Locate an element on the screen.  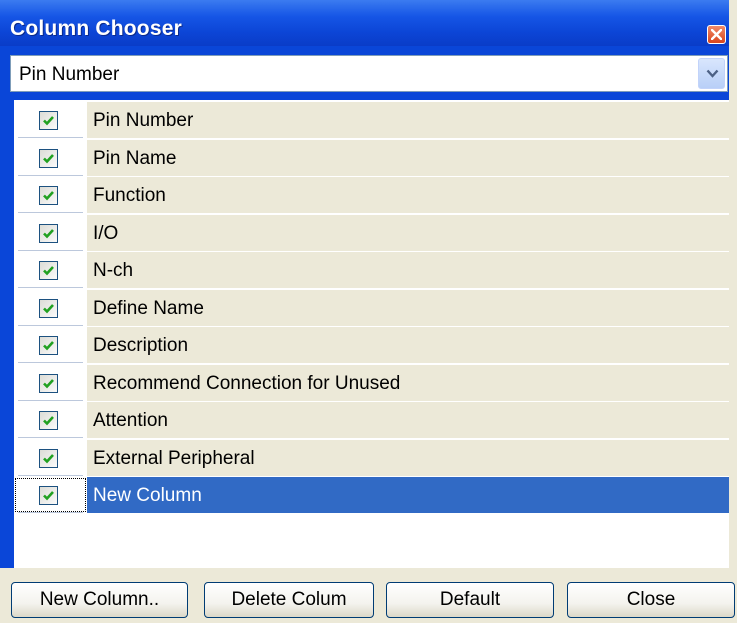
column-label: N-ch is located at coordinates (113, 270).